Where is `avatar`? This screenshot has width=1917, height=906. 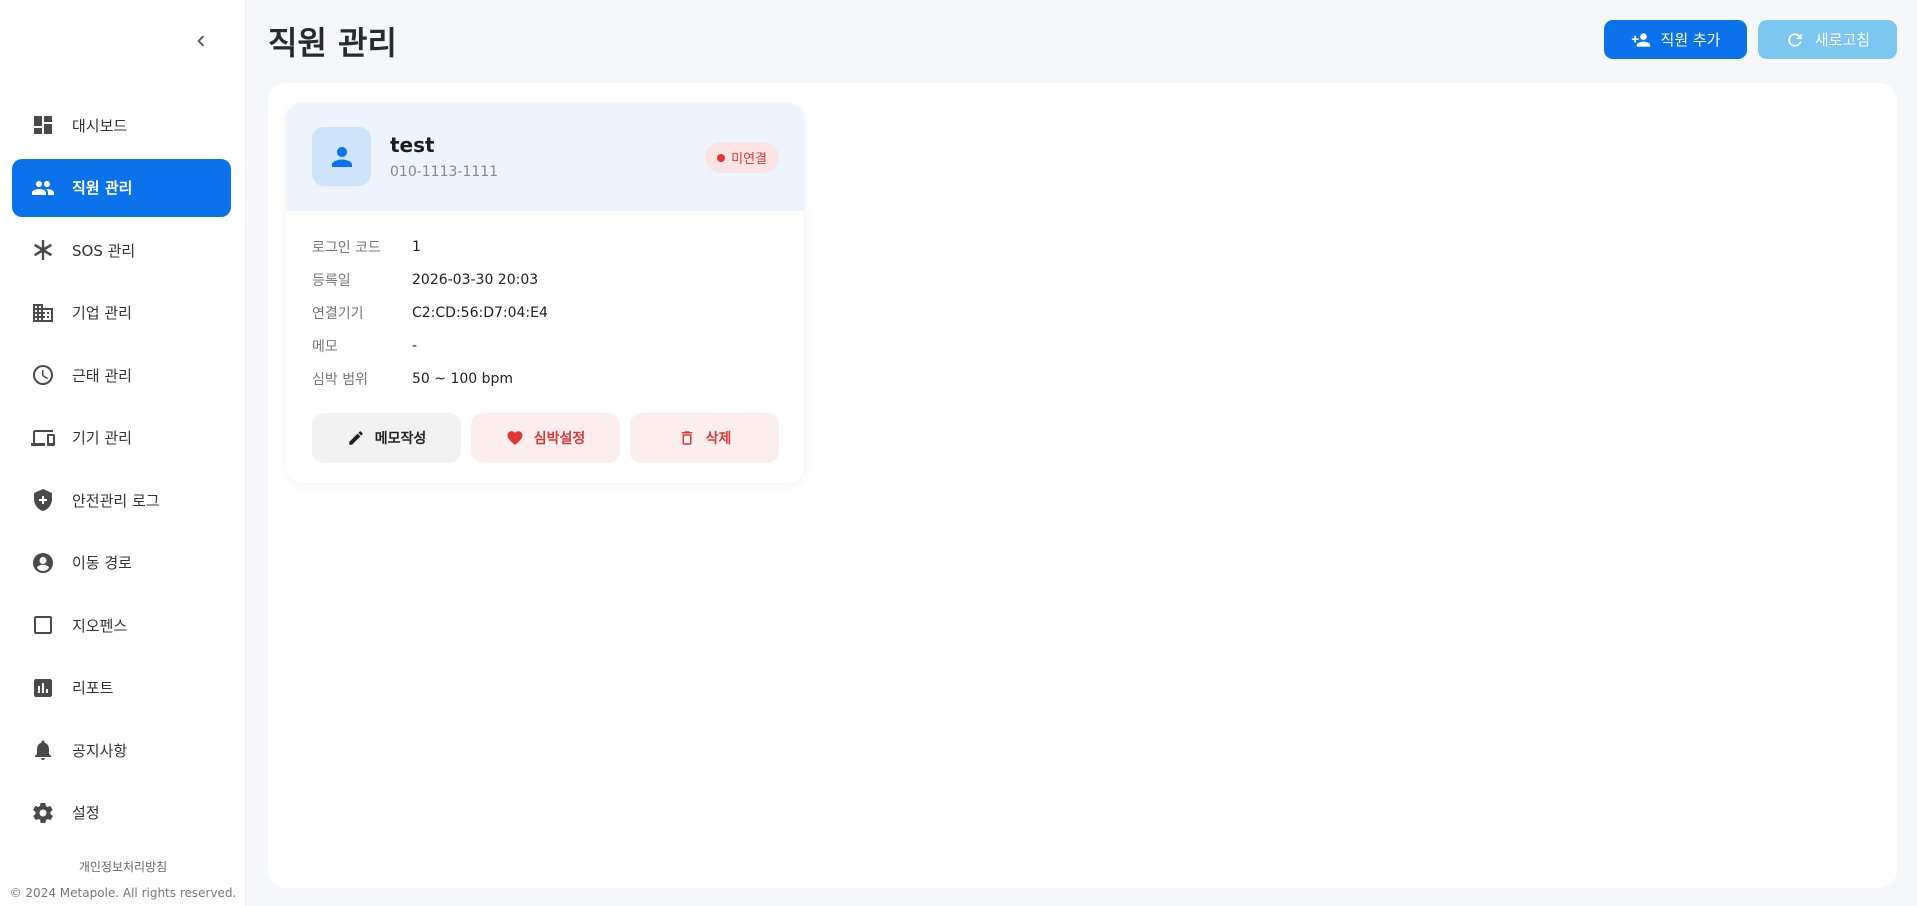 avatar is located at coordinates (341, 156).